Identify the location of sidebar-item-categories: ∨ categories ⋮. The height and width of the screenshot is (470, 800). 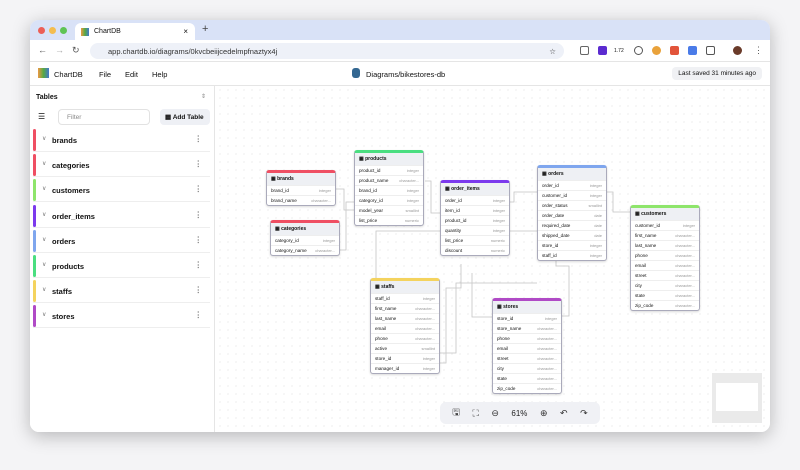
(121, 165).